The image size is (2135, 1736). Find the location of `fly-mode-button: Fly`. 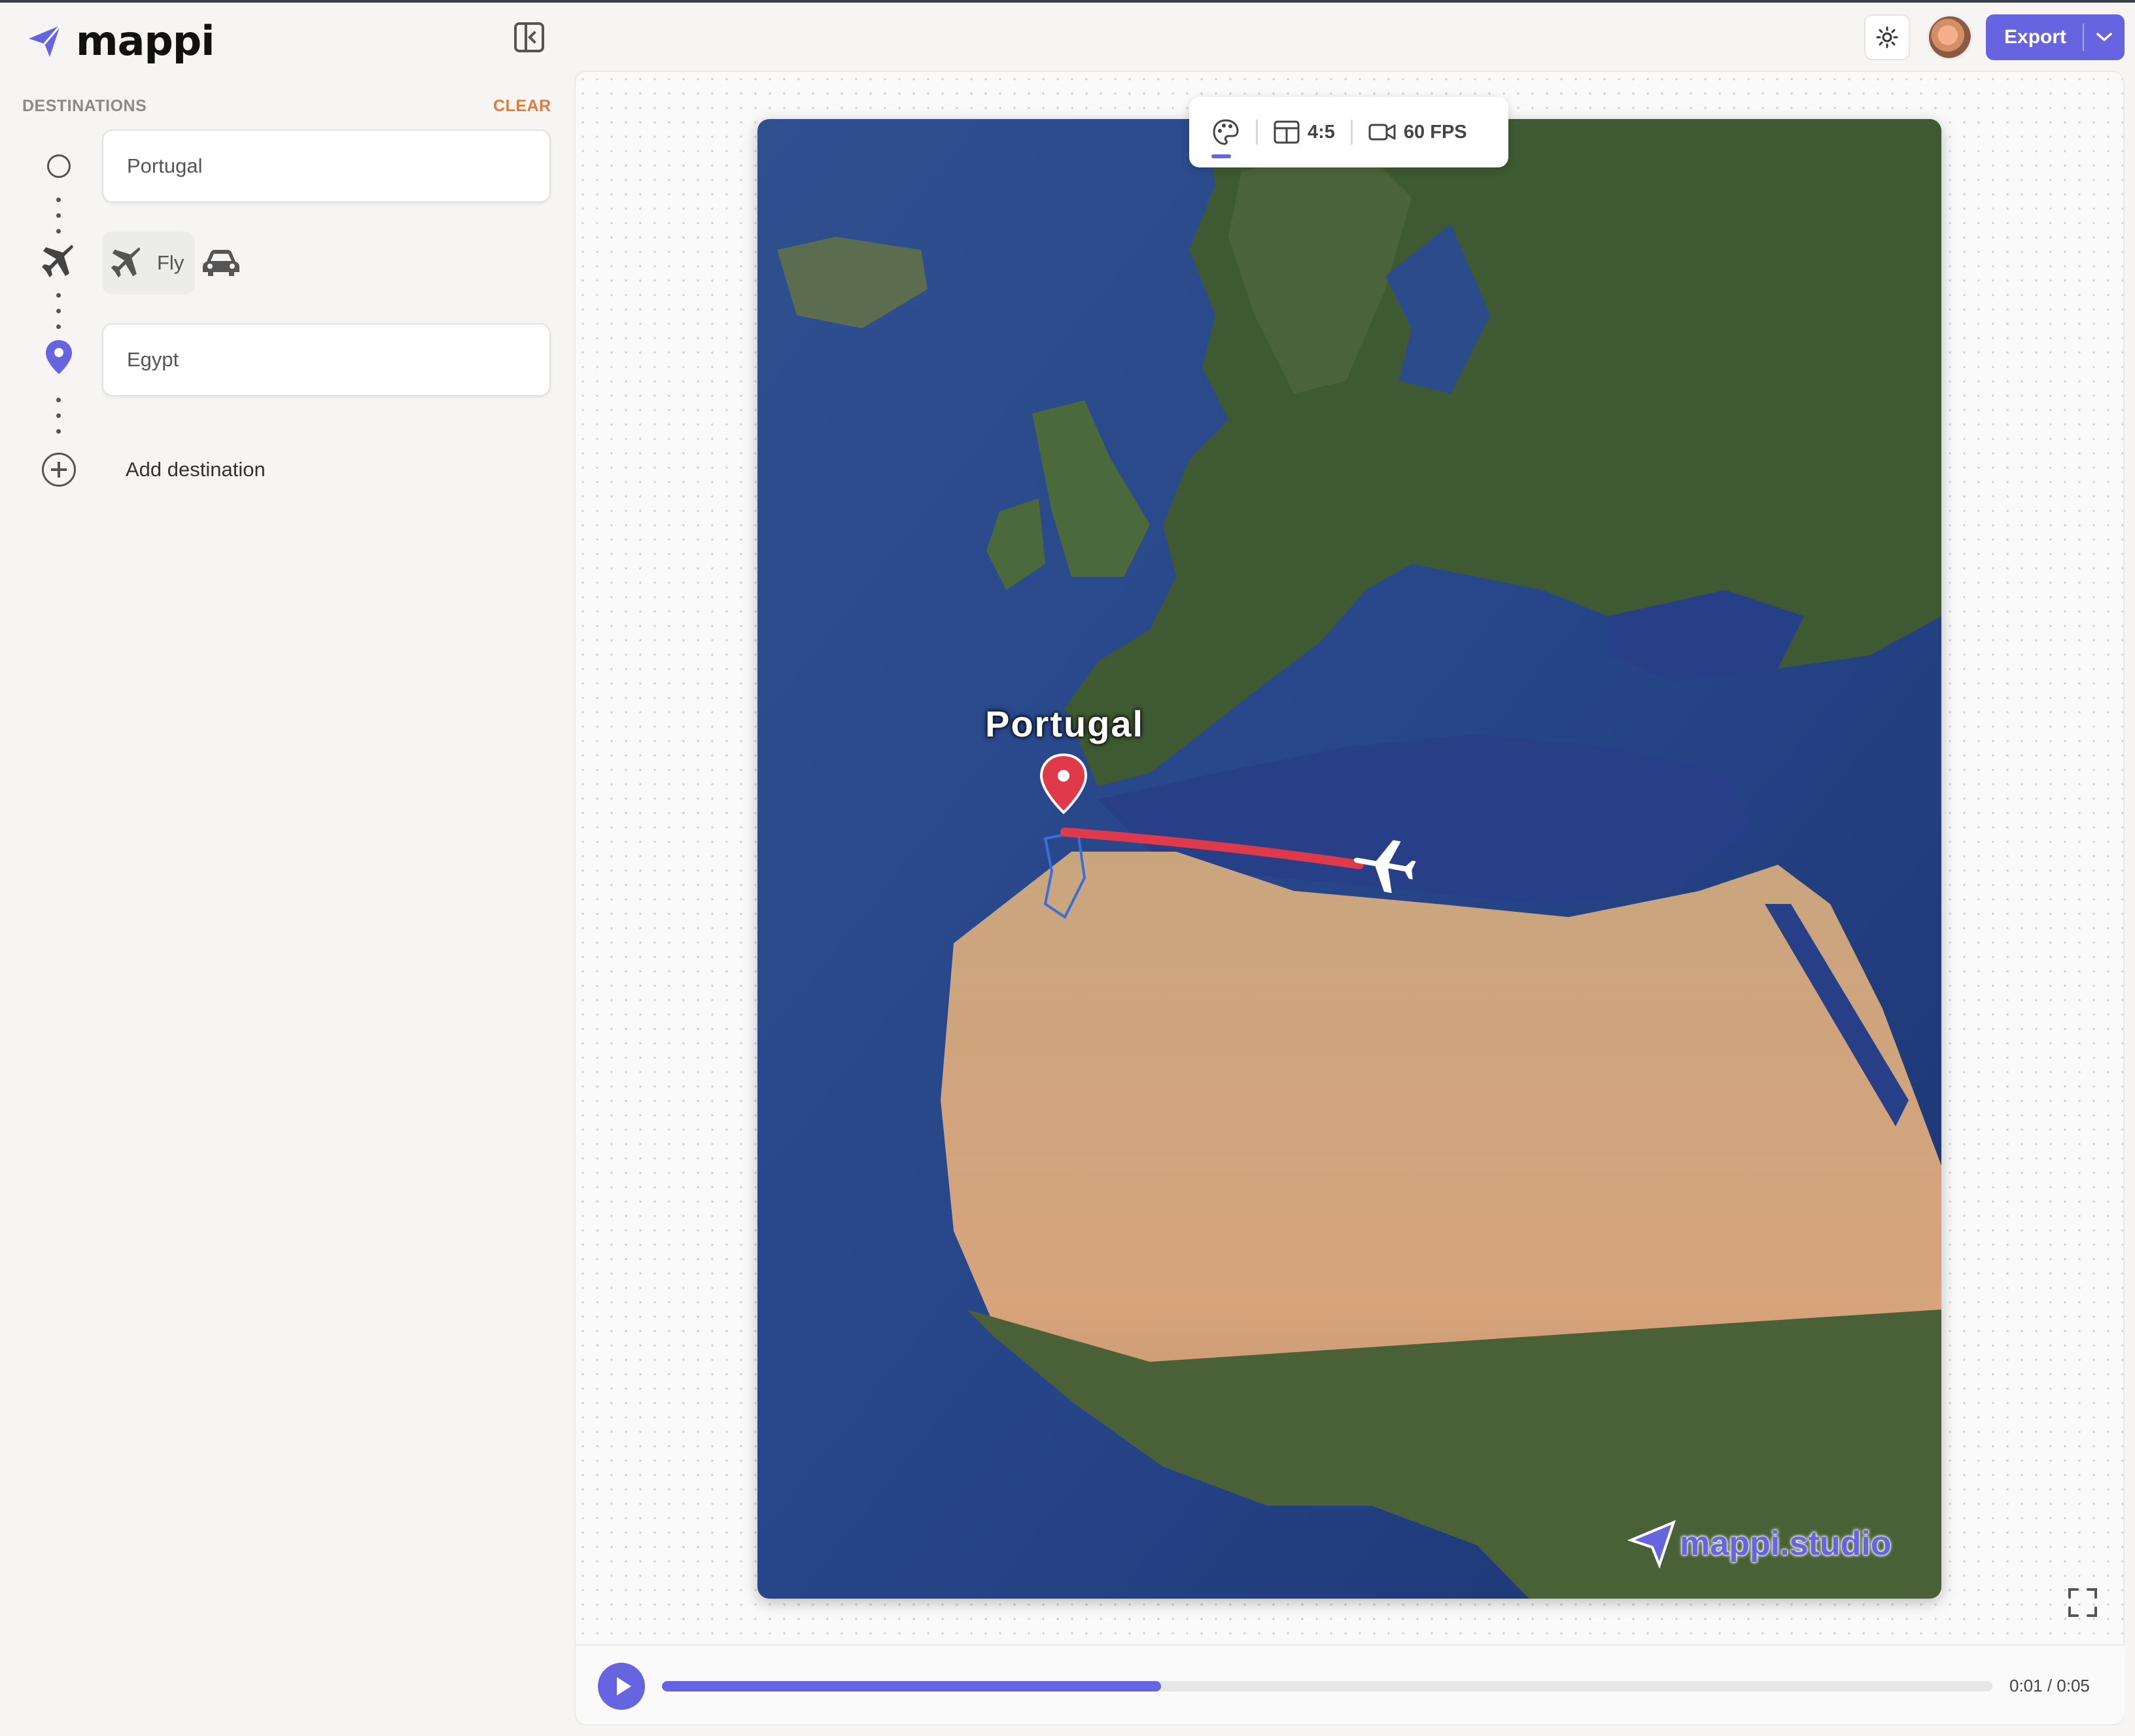

fly-mode-button: Fly is located at coordinates (148, 263).